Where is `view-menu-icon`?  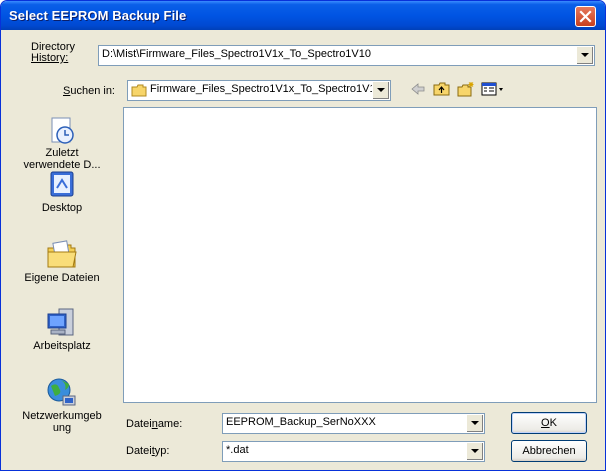 view-menu-icon is located at coordinates (493, 89).